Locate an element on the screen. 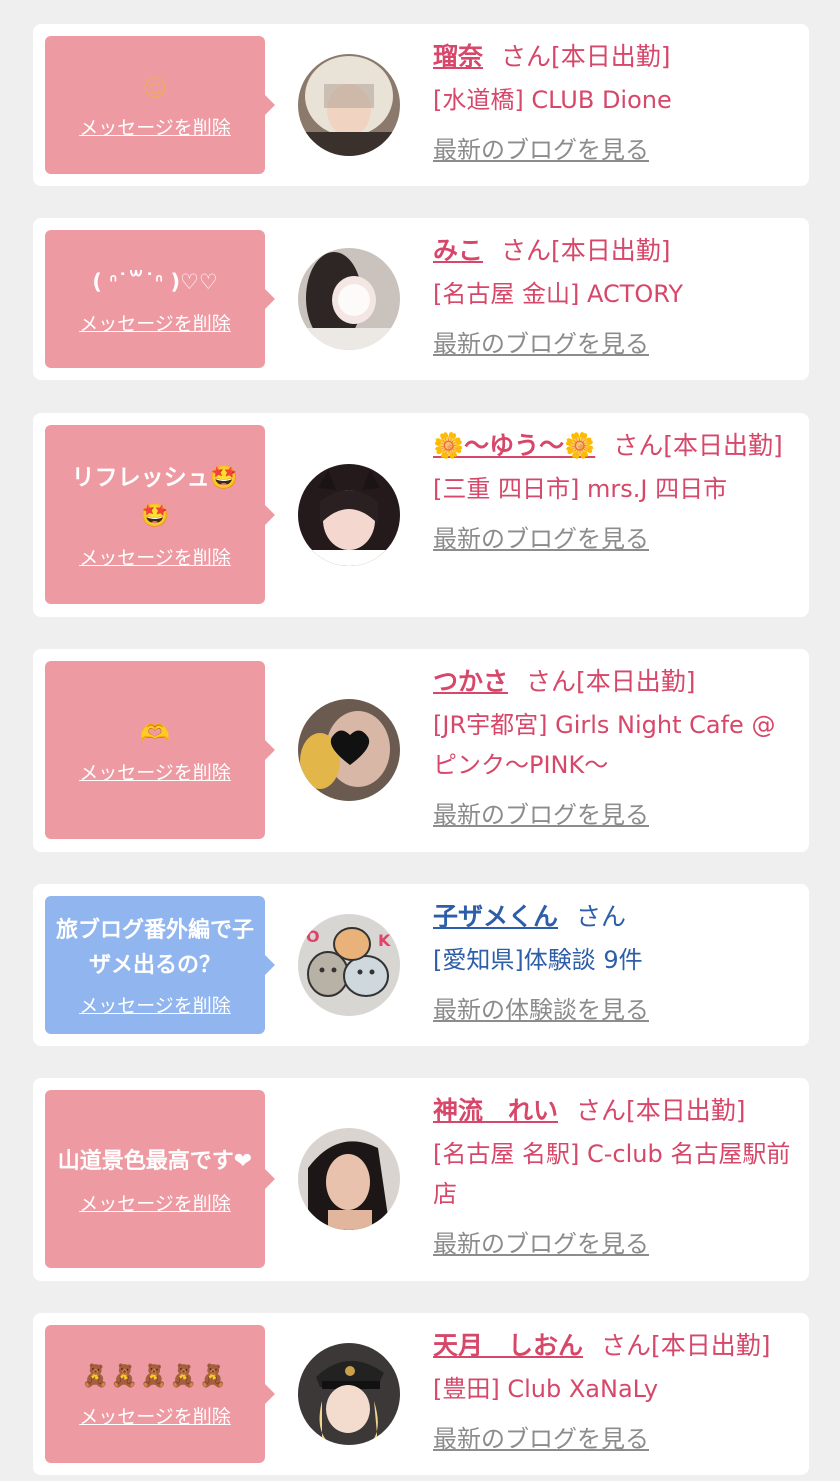 This screenshot has width=840, height=1481. user-name-link: 子ザメくん is located at coordinates (495, 916).